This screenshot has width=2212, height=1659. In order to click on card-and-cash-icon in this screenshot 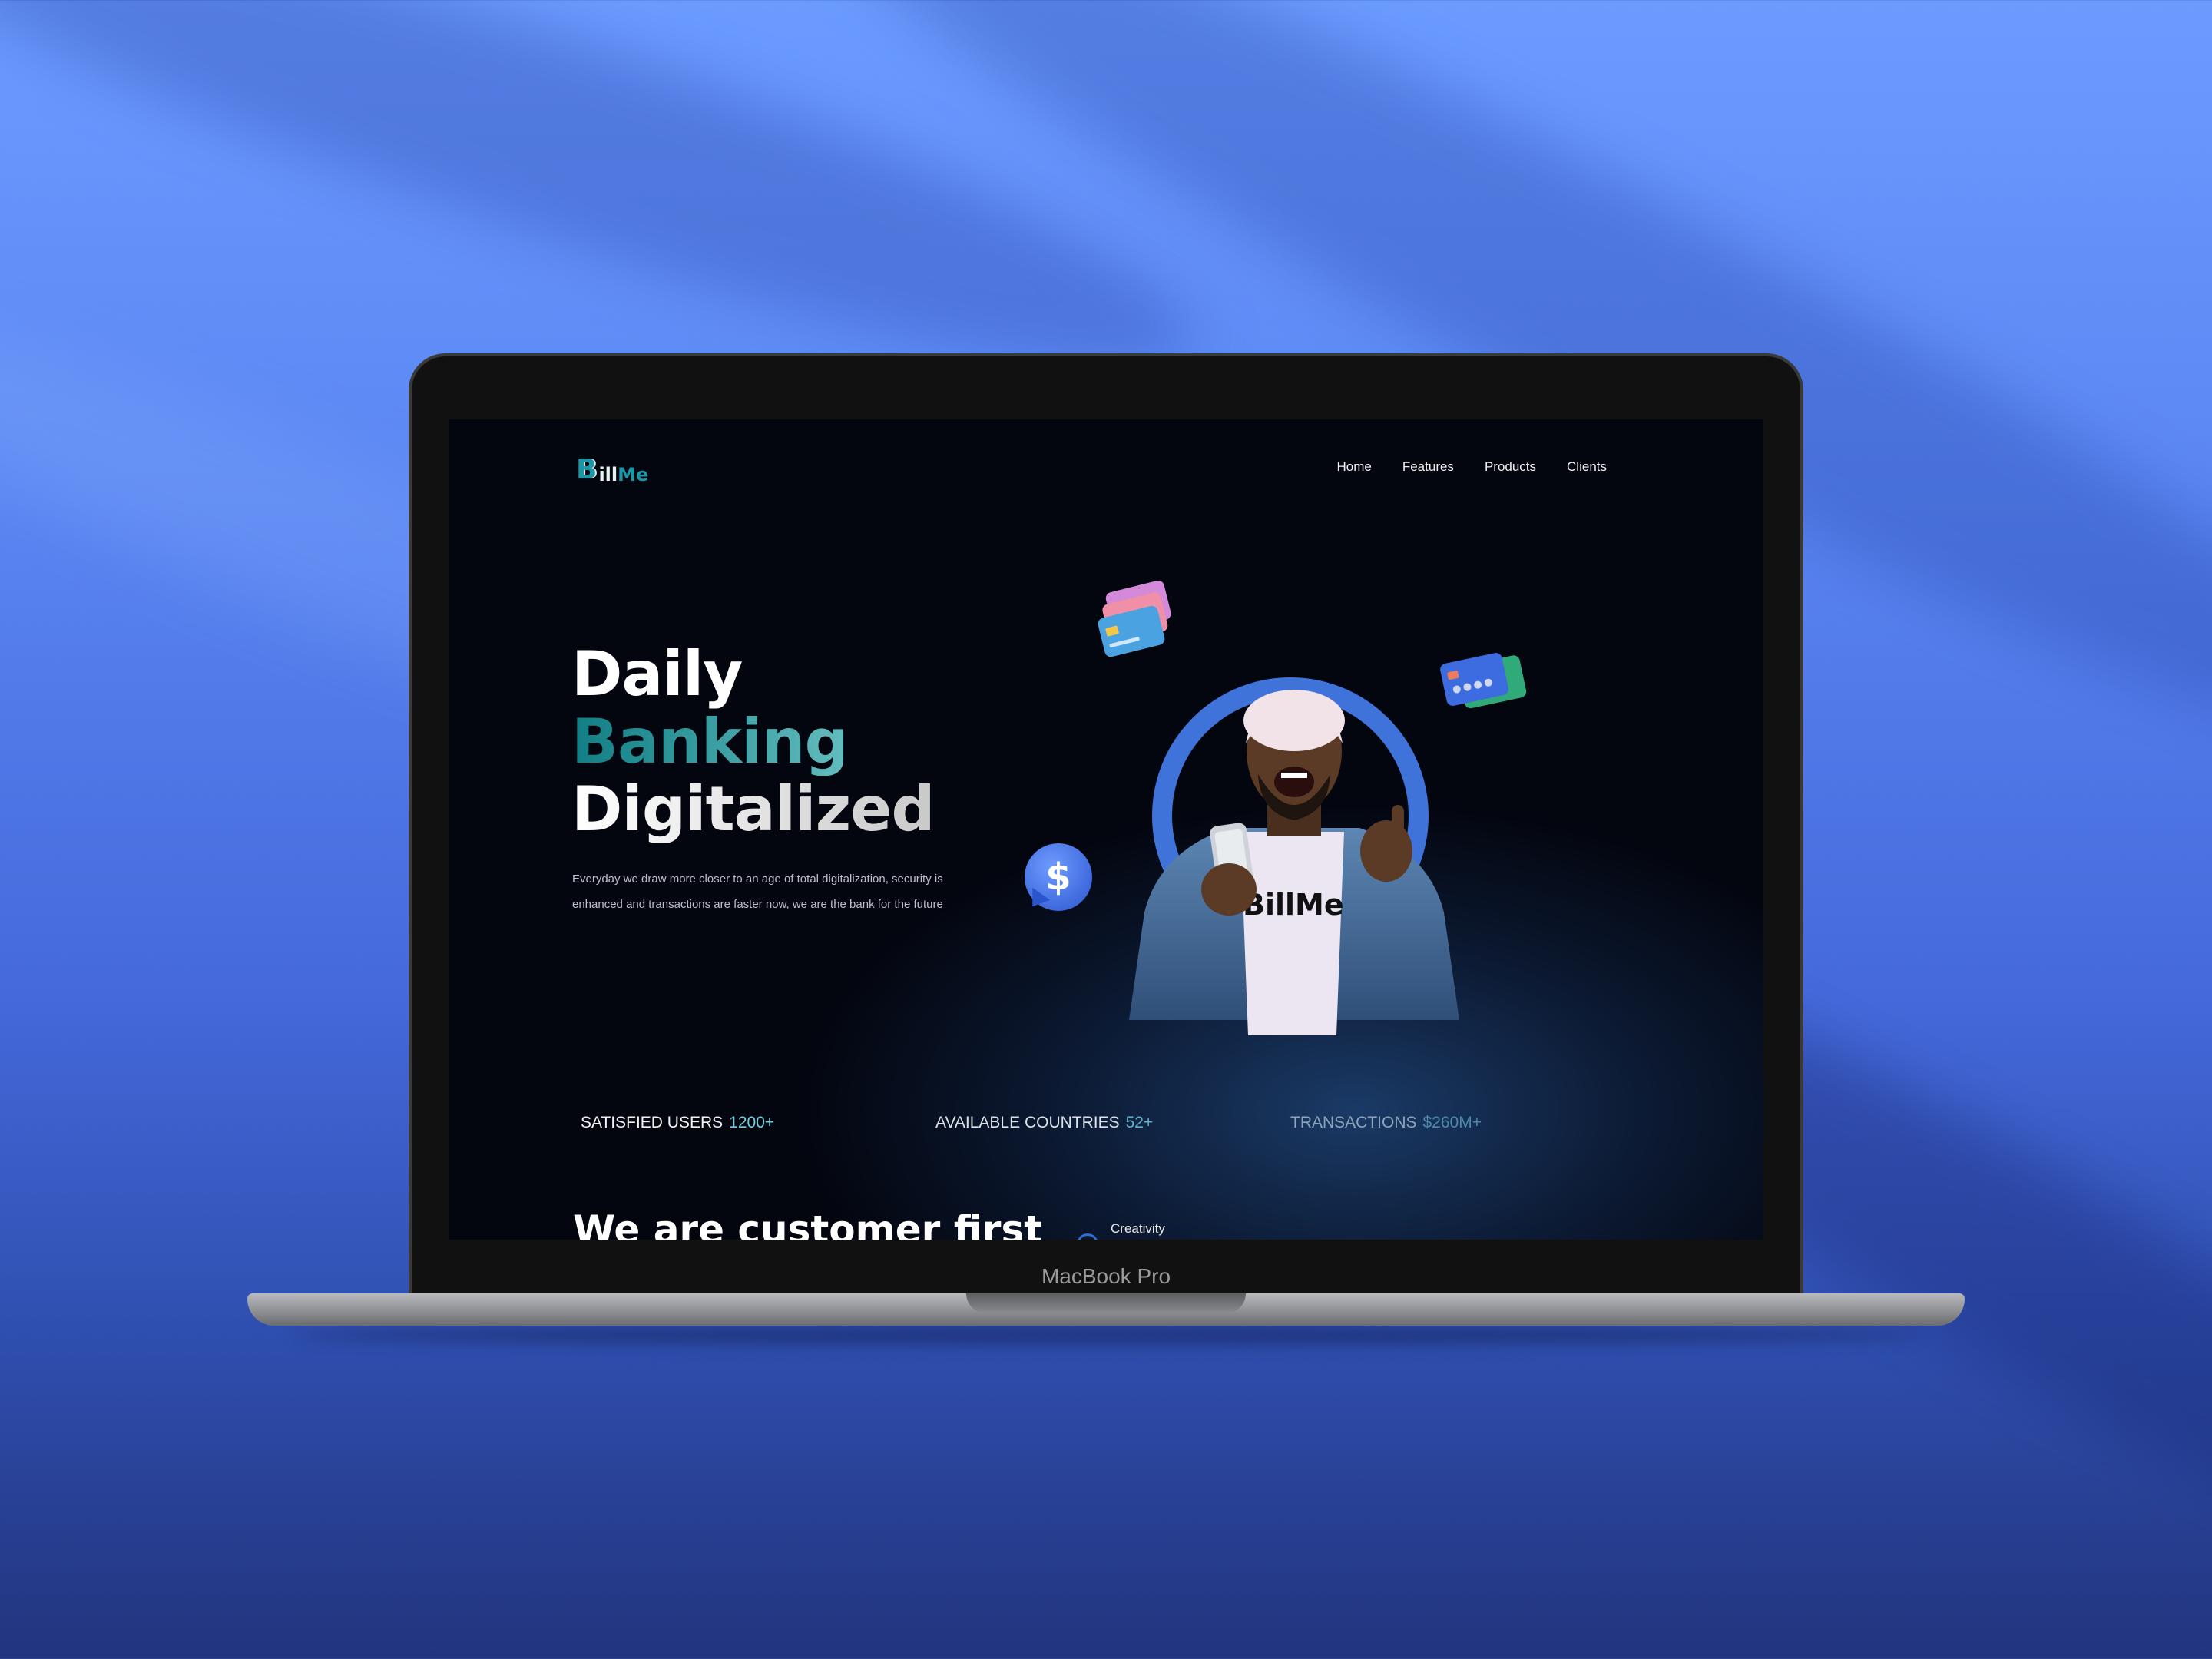, I will do `click(1483, 681)`.